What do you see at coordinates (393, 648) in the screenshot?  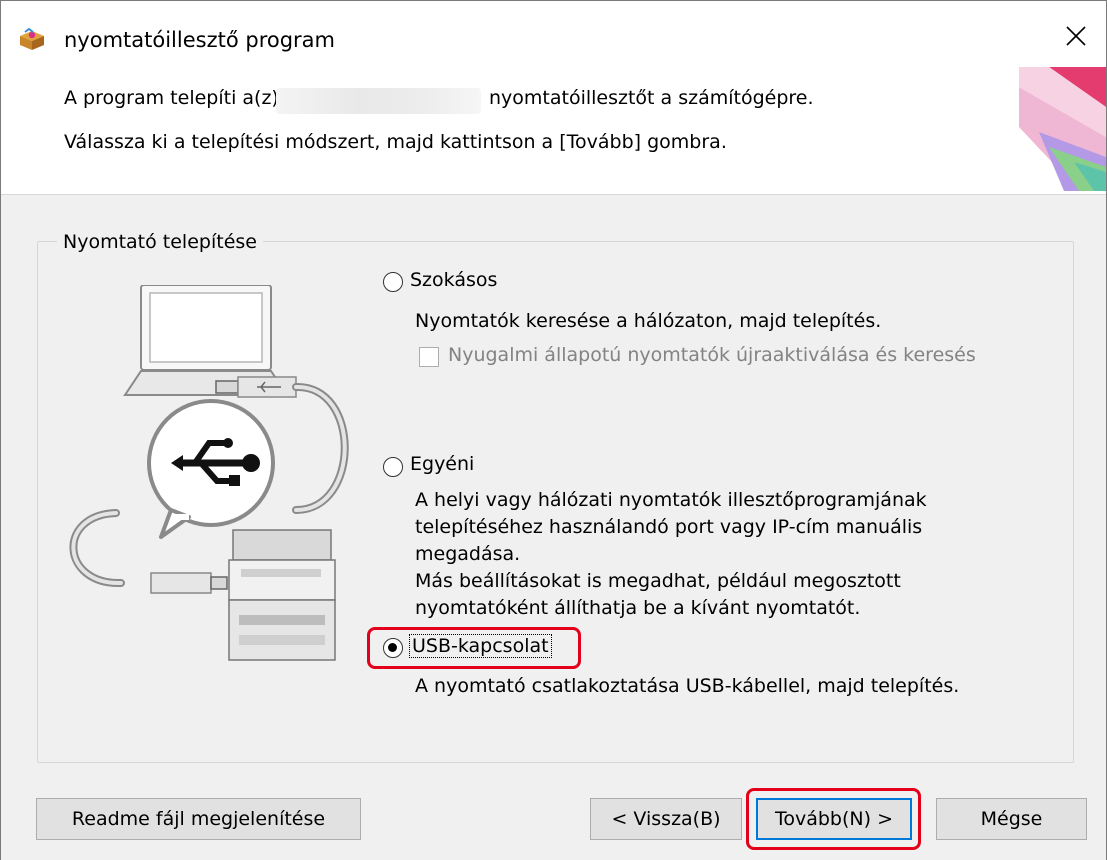 I see `radio-usb-connection` at bounding box center [393, 648].